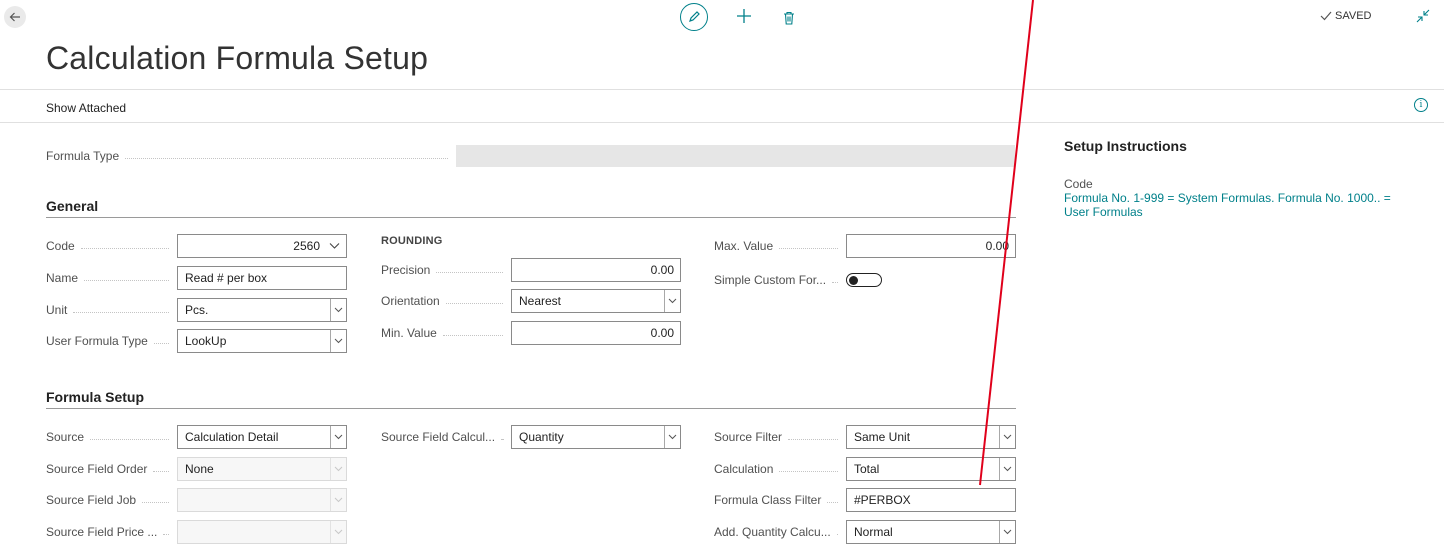  I want to click on arrow-left-icon, so click(14, 17).